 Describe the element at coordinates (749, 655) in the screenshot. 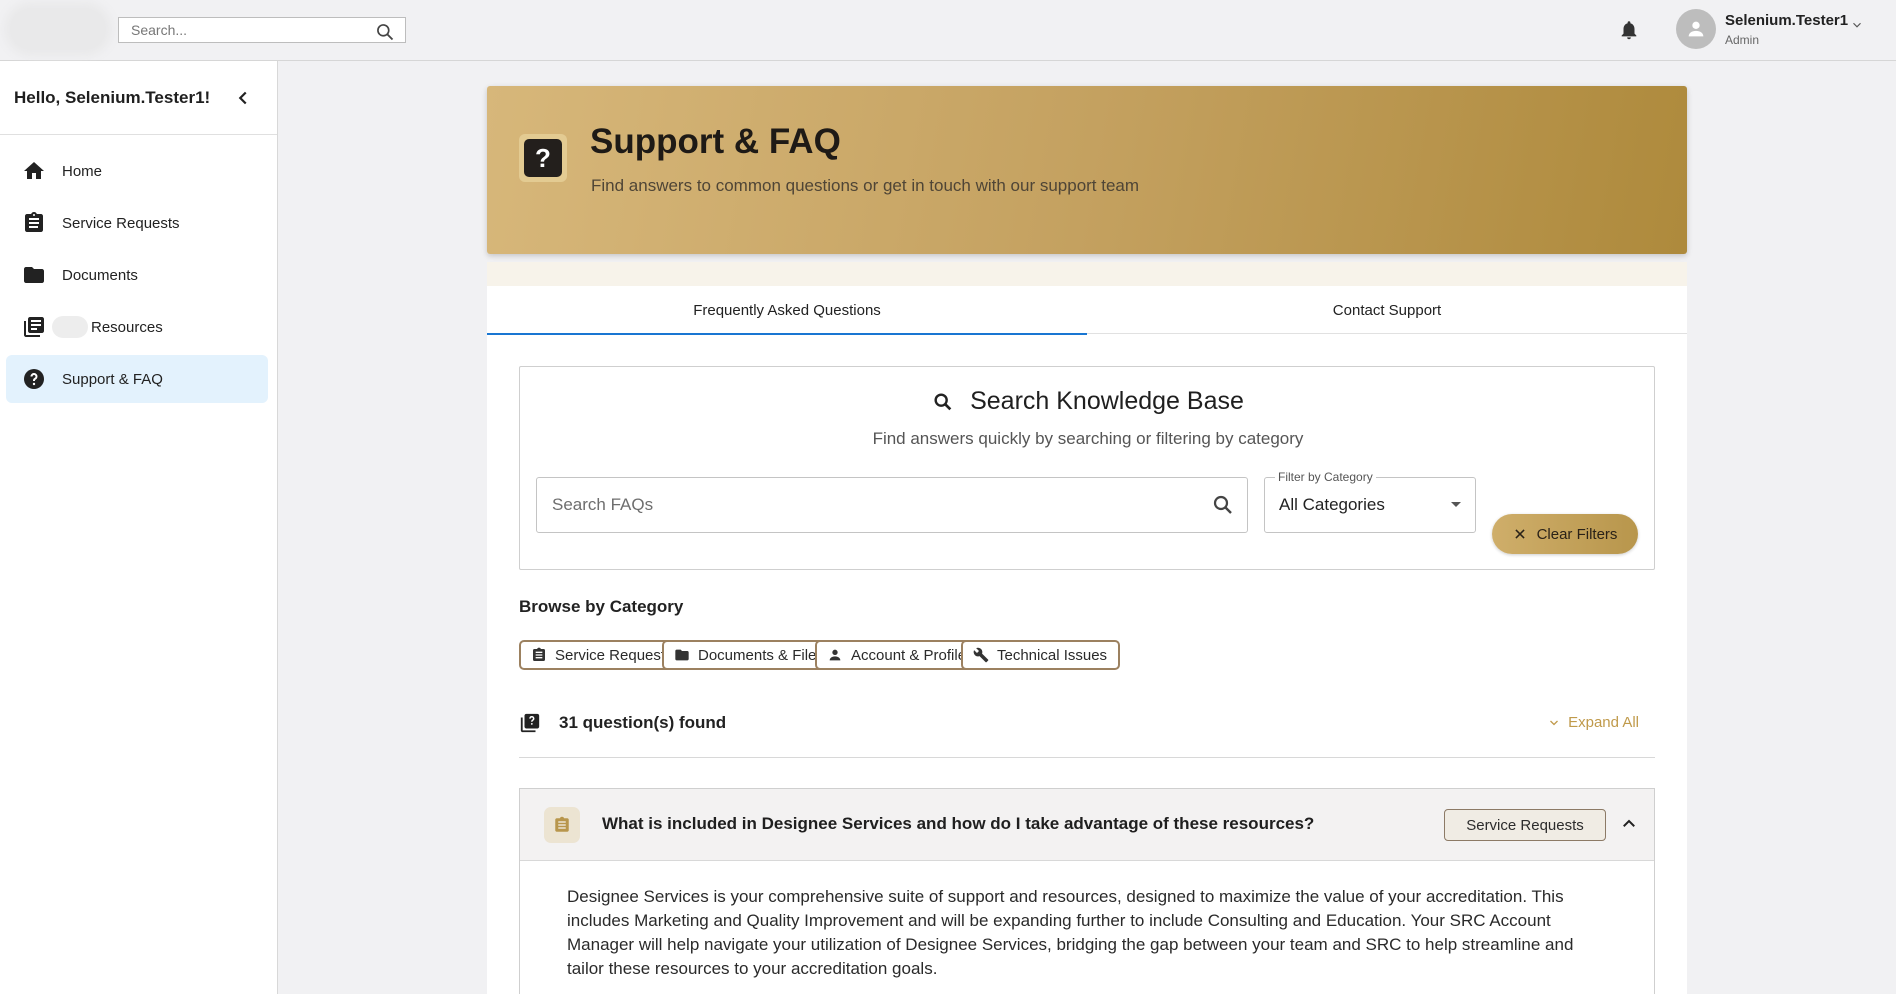

I see `category-chip-documents-files: Documents & Files` at that location.